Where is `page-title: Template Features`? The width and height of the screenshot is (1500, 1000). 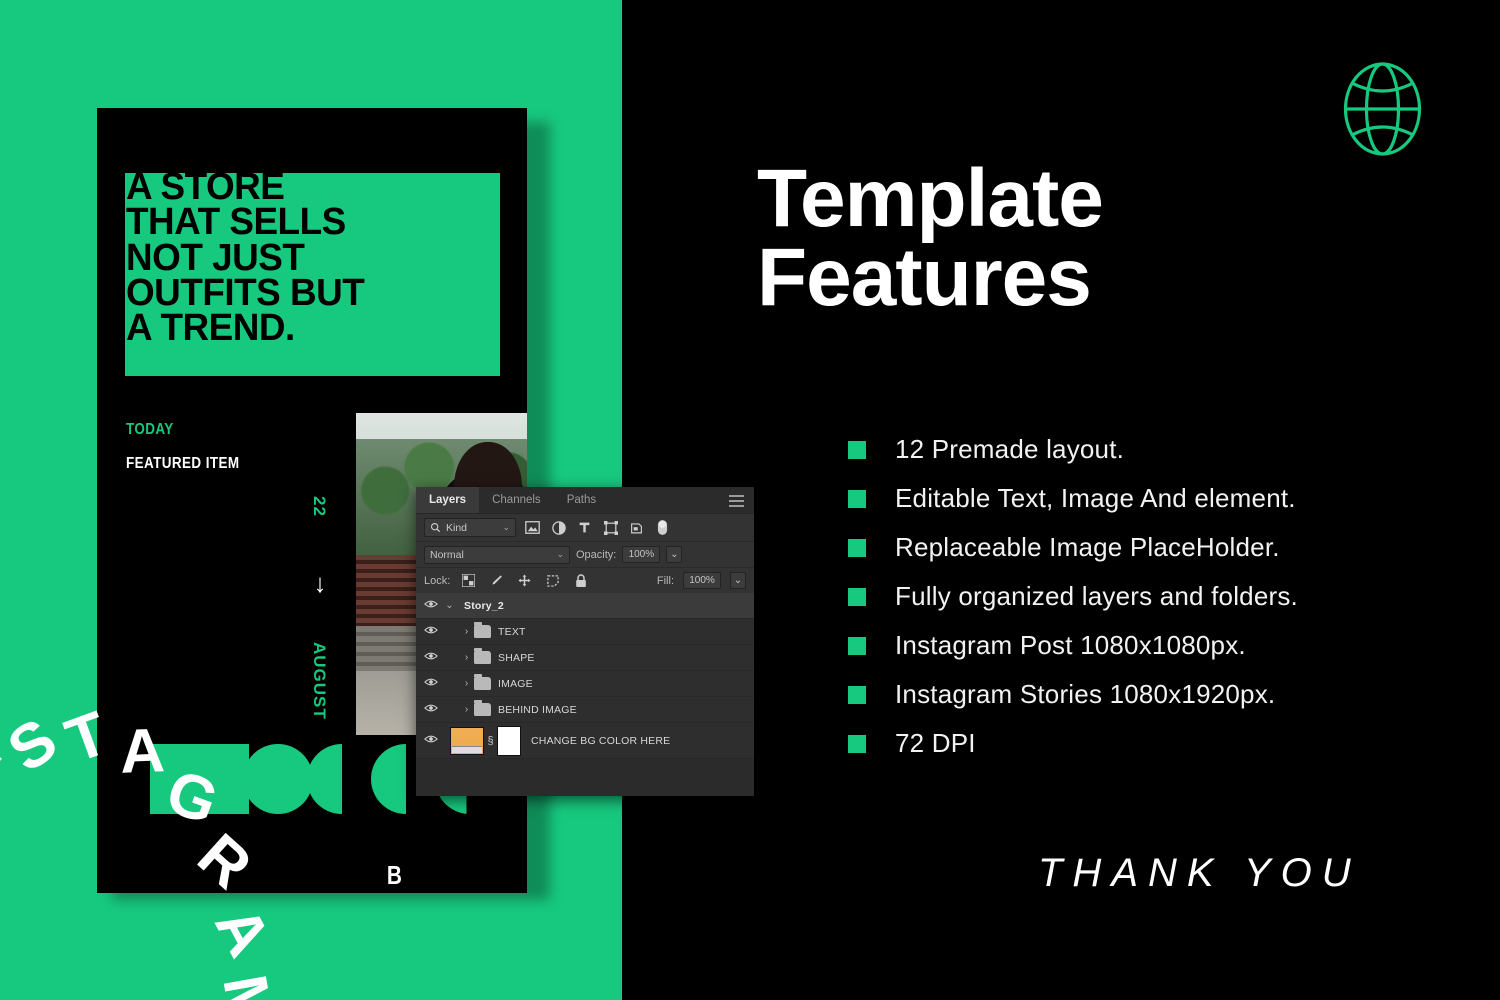 page-title: Template Features is located at coordinates (930, 238).